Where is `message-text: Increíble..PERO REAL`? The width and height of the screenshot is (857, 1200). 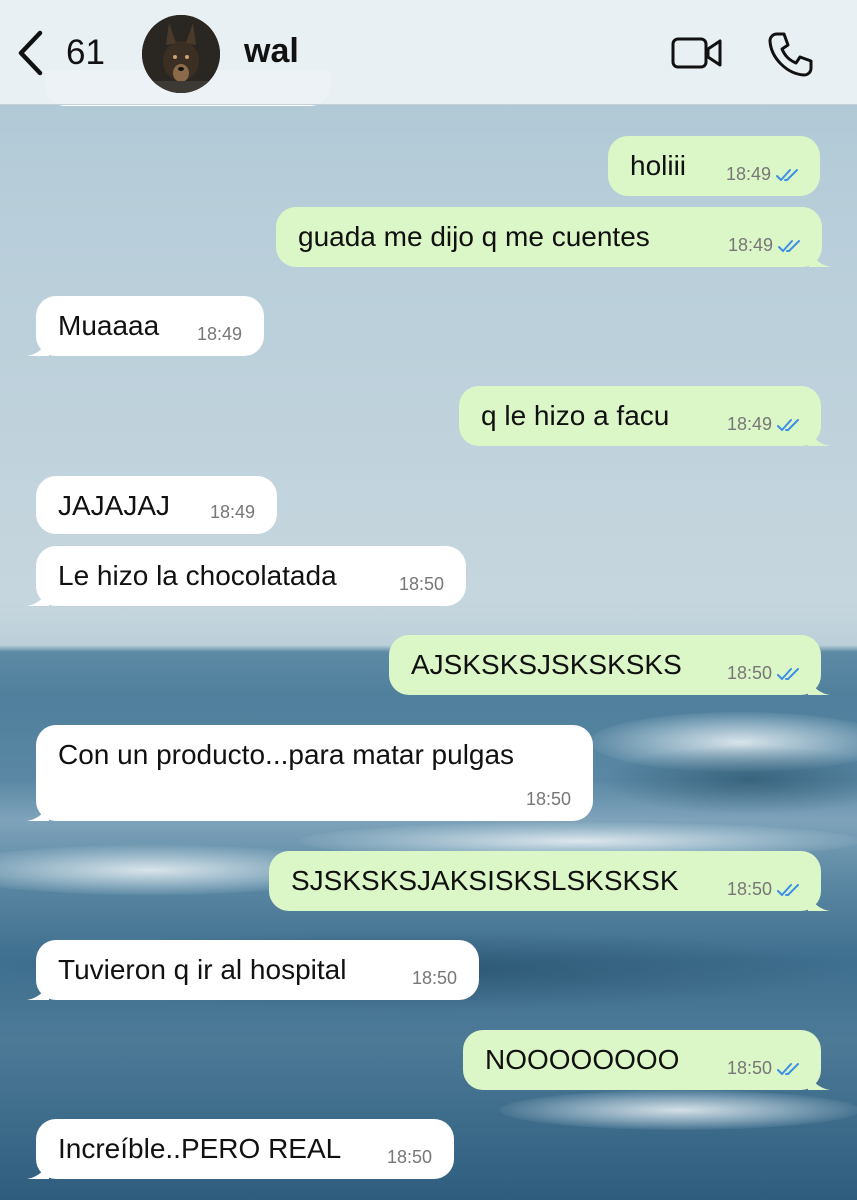
message-text: Increíble..PERO REAL is located at coordinates (200, 1148).